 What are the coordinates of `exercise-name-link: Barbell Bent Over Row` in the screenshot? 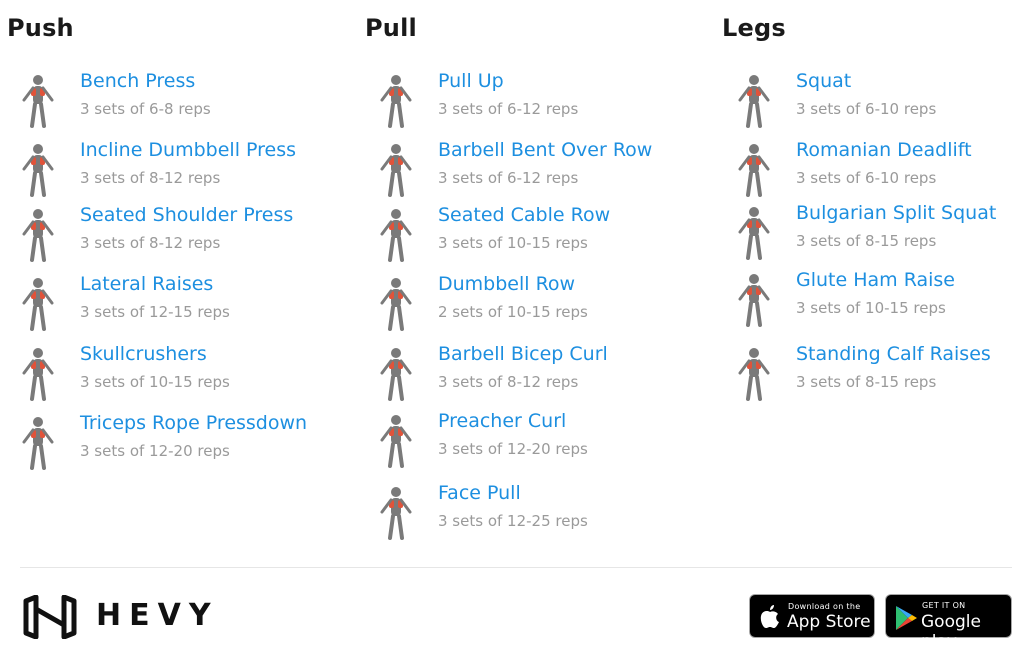 It's located at (545, 150).